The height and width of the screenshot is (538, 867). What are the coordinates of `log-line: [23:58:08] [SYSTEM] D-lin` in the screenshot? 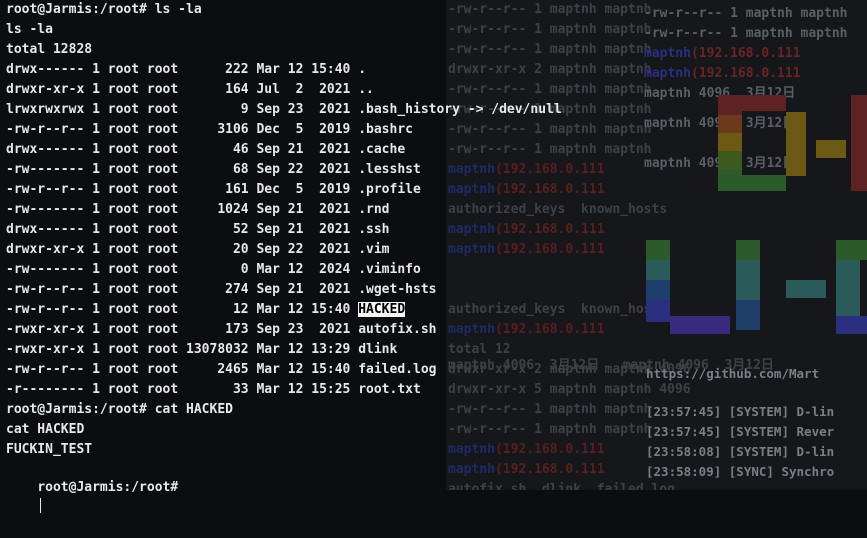 It's located at (740, 451).